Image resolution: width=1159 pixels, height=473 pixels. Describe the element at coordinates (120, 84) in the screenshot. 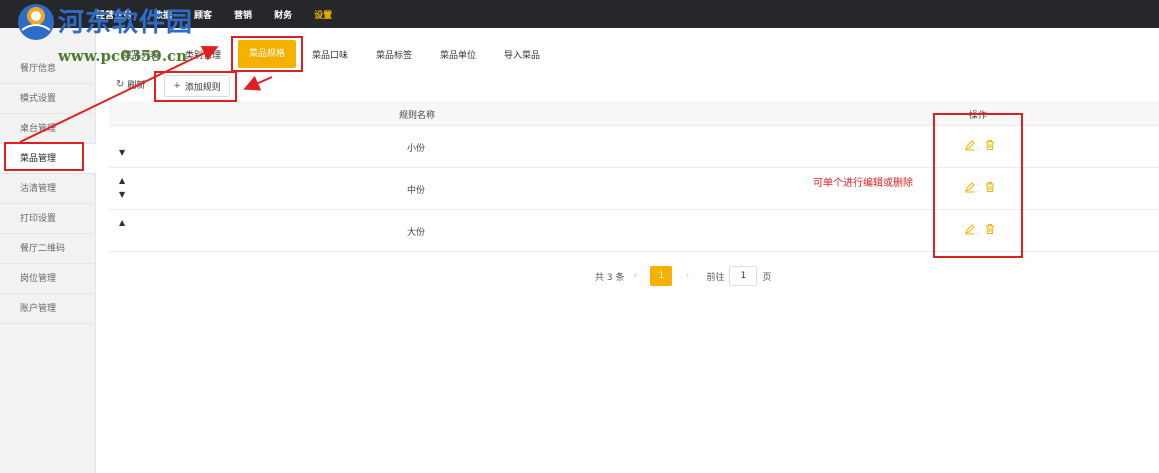

I see `refresh-icon: ↻` at that location.